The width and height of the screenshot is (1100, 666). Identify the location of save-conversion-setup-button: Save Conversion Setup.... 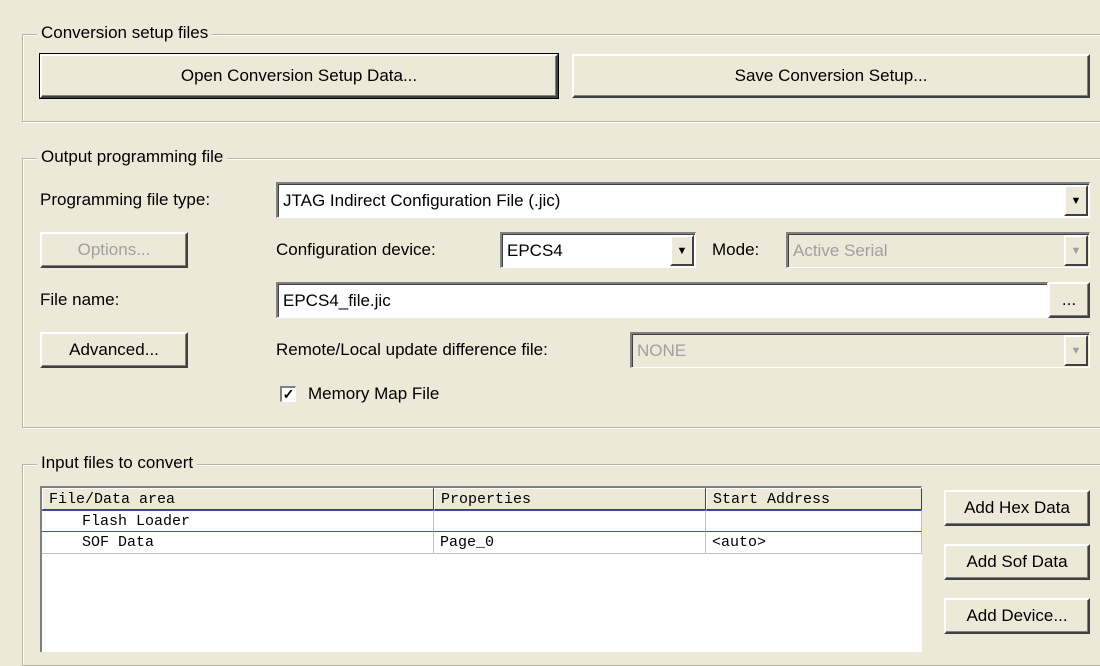
(831, 76).